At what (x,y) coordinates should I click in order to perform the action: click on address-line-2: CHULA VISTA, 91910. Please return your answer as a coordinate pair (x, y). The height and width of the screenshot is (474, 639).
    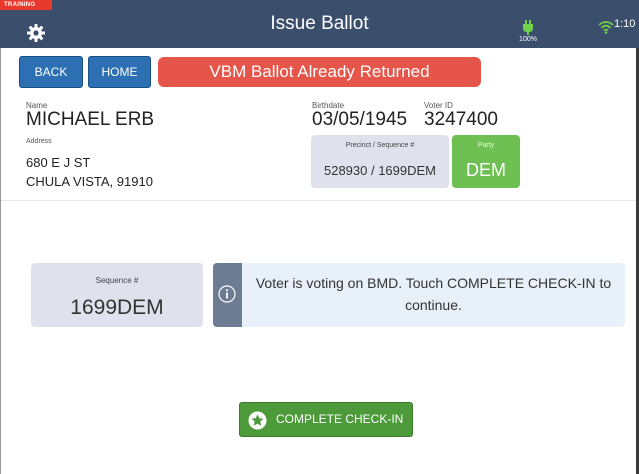
    Looking at the image, I should click on (89, 181).